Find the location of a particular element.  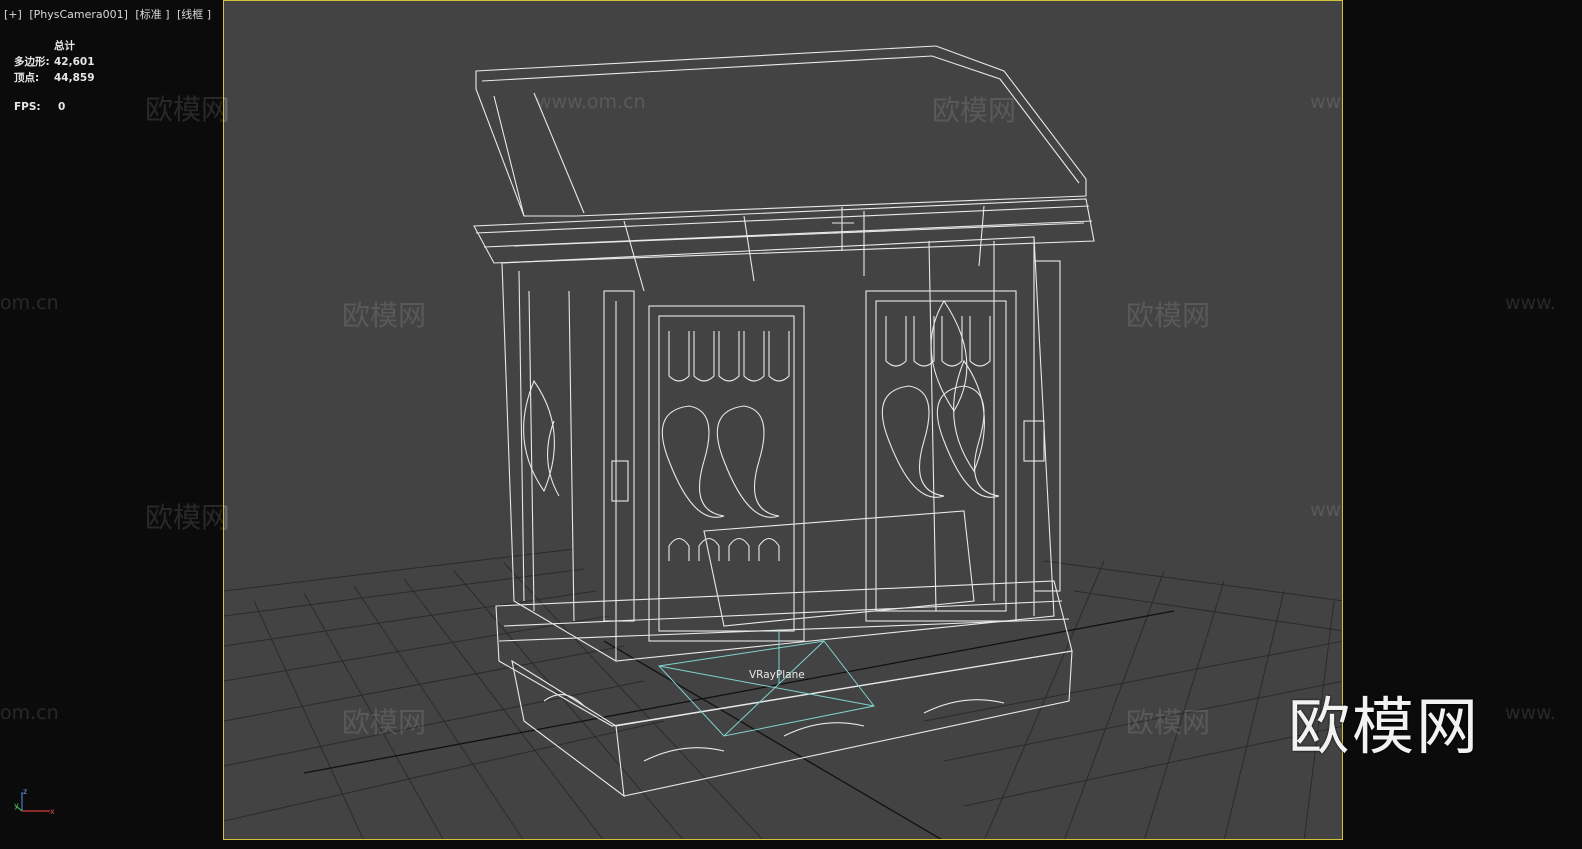

vertices-label: 顶点: is located at coordinates (27, 78).